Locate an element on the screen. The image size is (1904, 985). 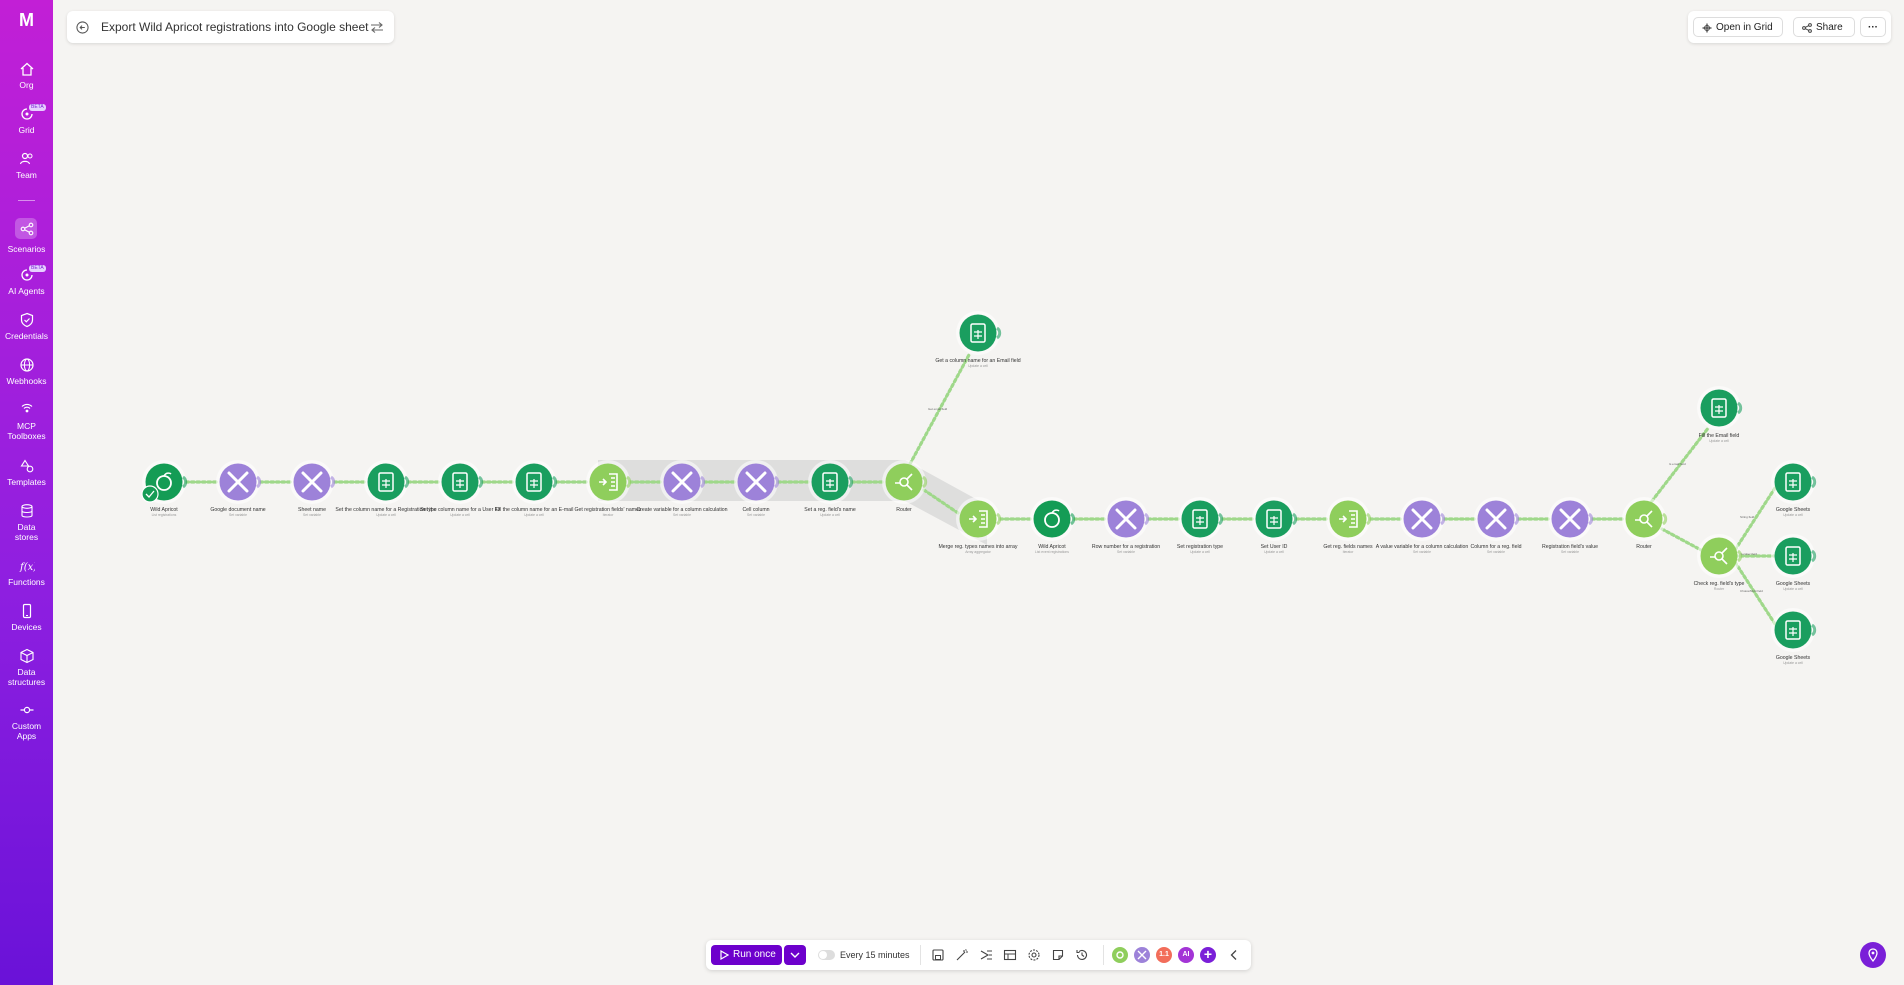
route-highlight is located at coordinates (792, 502).